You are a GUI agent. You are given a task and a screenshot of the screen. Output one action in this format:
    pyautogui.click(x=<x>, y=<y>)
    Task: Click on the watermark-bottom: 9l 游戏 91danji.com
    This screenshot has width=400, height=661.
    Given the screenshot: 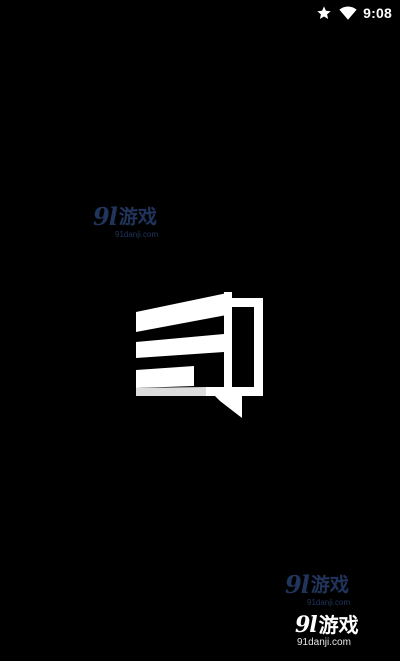 What is the action you would take?
    pyautogui.click(x=327, y=631)
    